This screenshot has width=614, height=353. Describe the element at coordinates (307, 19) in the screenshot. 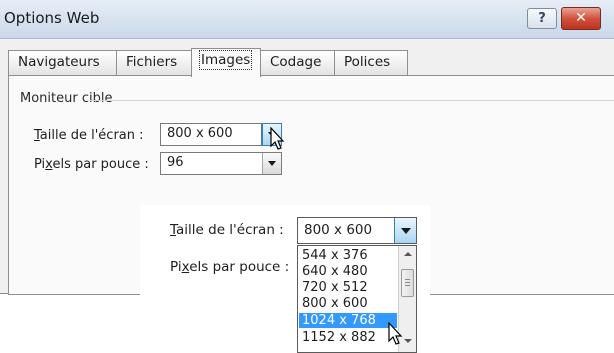

I see `title-bar: Options Web ? ✕` at that location.